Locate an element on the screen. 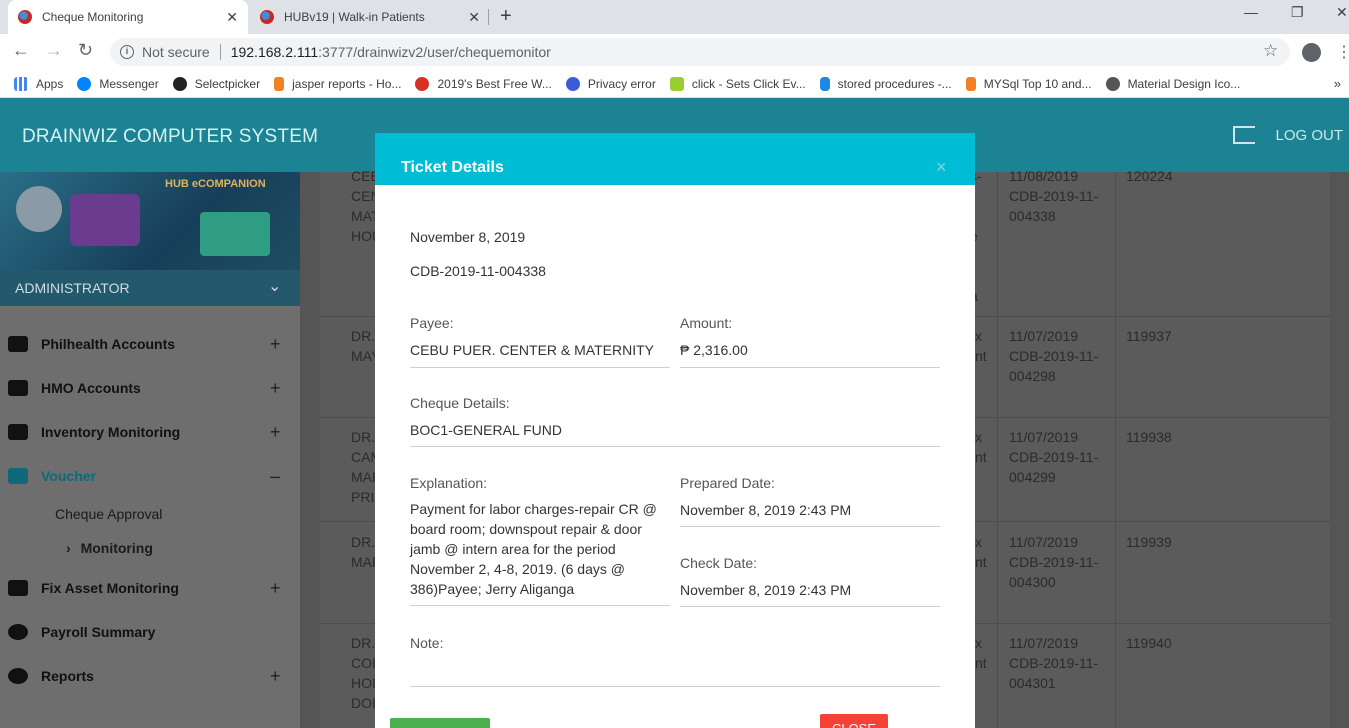  chevron-down-icon: ⌄ is located at coordinates (274, 286).